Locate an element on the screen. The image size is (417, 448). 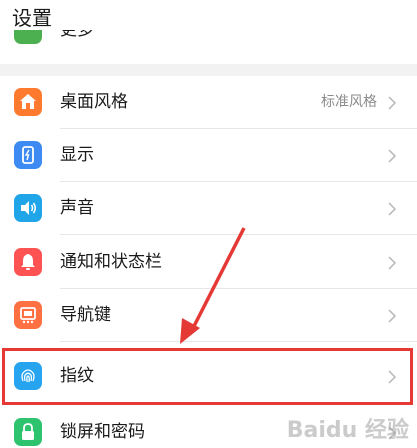
settings-item-desktop-style: 桌面风格 标准风格 is located at coordinates (208, 102).